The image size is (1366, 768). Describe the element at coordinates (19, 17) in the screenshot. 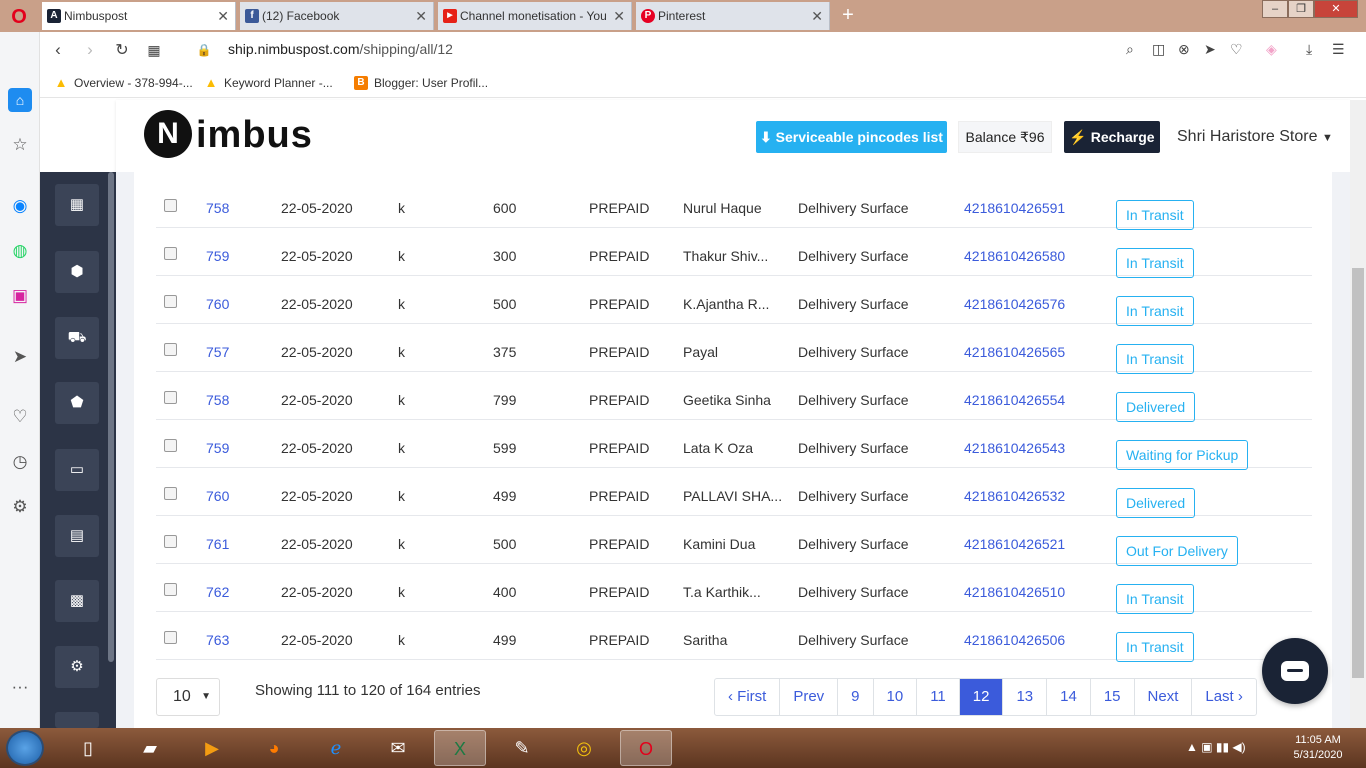

I see `opera-logo-icon: O` at that location.